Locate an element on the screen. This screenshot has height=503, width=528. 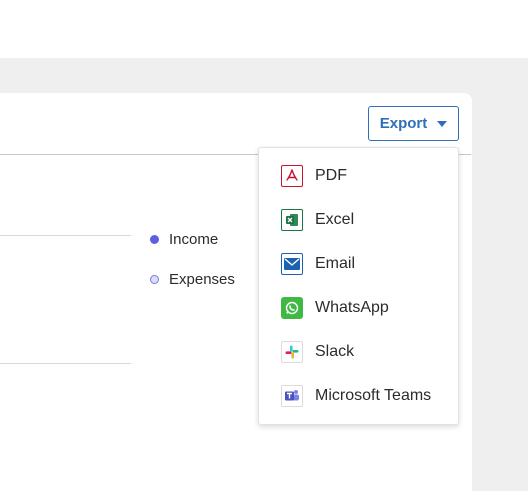
whatsapp-icon is located at coordinates (292, 308).